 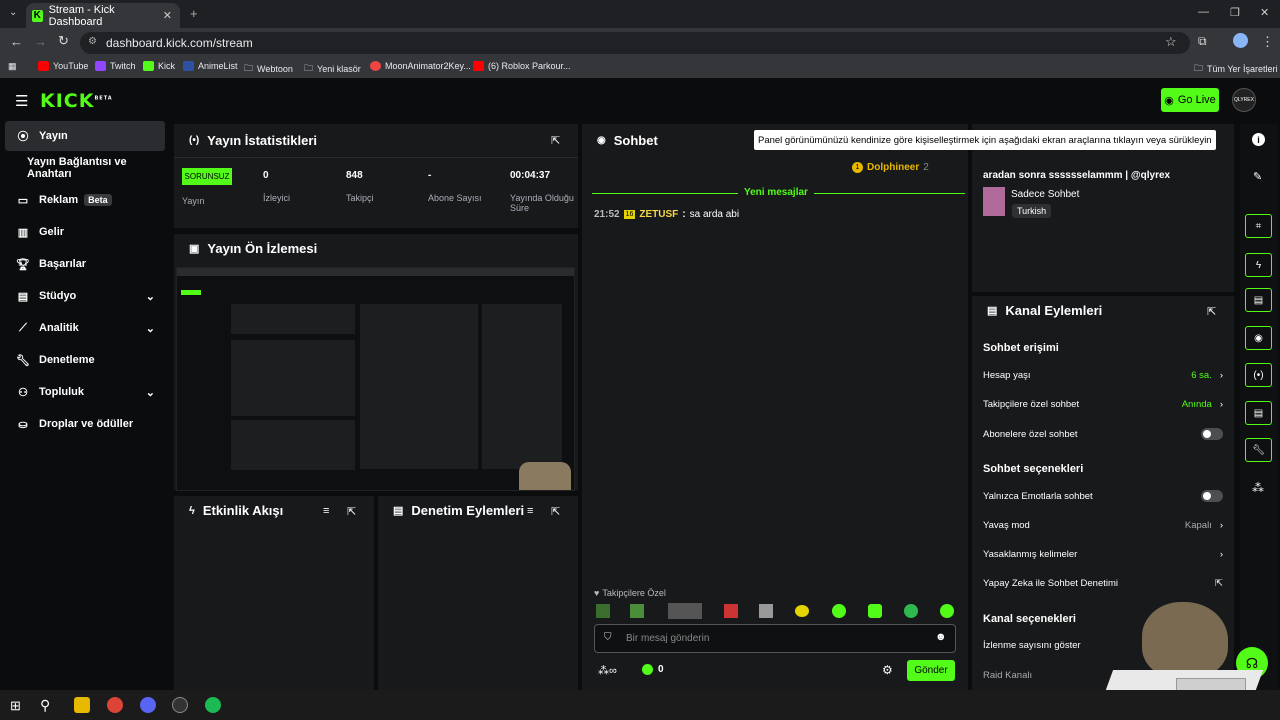 What do you see at coordinates (931, 670) in the screenshot?
I see `send-button: Gönder` at bounding box center [931, 670].